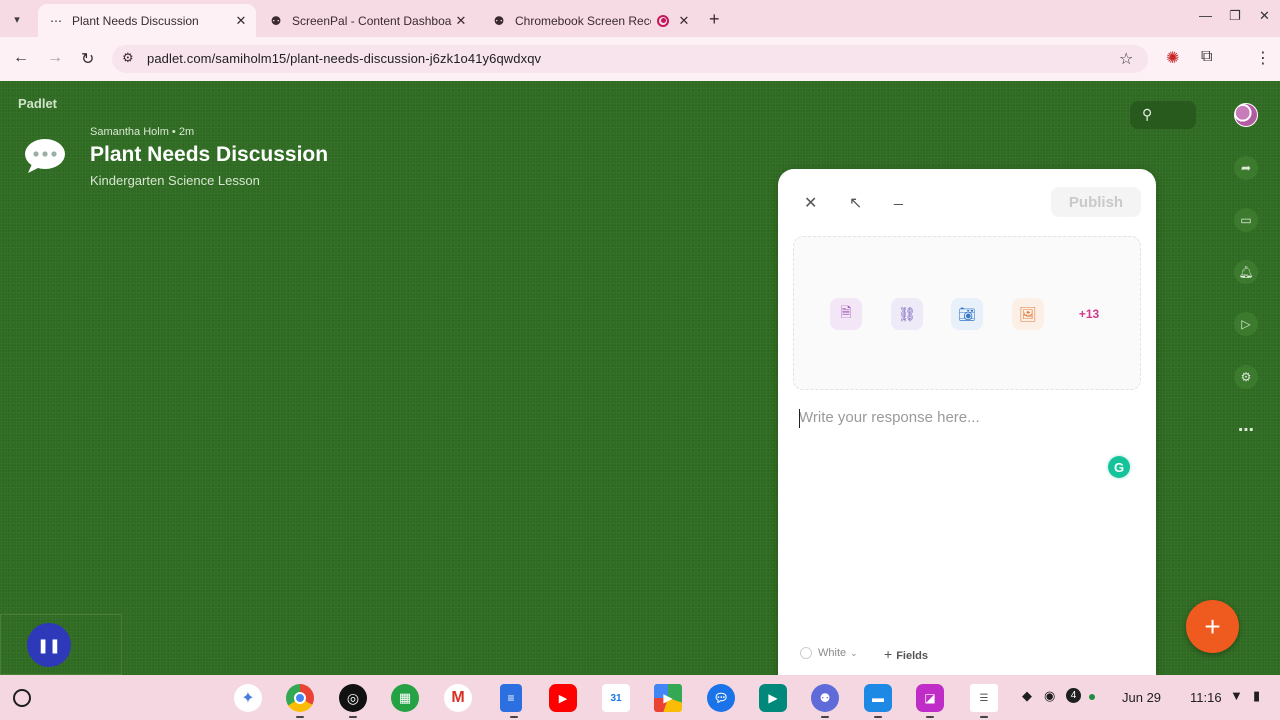  I want to click on back-icon: ←, so click(21, 58).